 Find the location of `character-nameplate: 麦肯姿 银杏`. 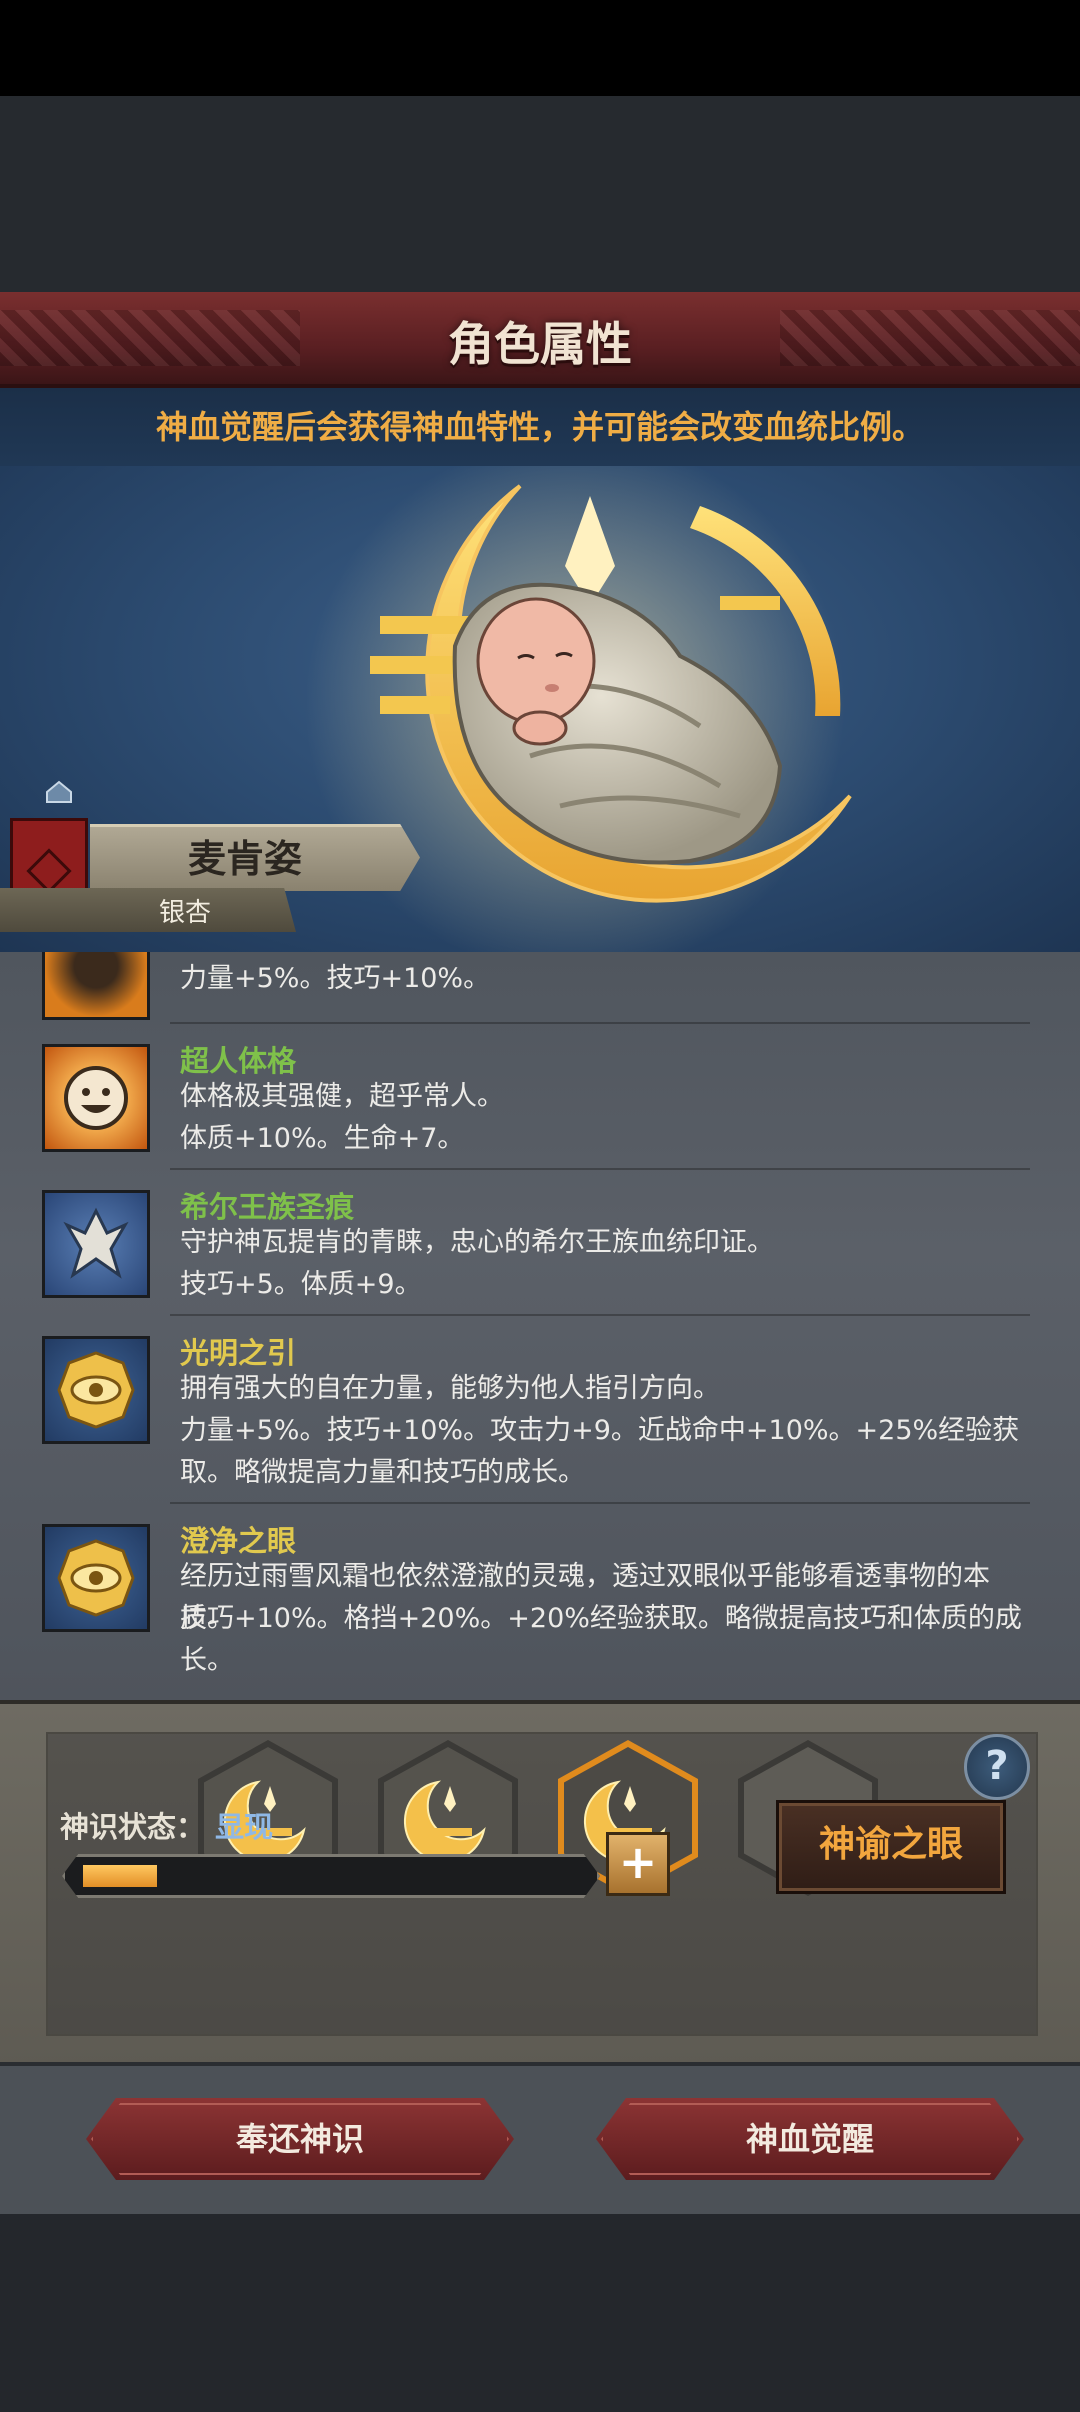

character-nameplate: 麦肯姿 银杏 is located at coordinates (215, 862).